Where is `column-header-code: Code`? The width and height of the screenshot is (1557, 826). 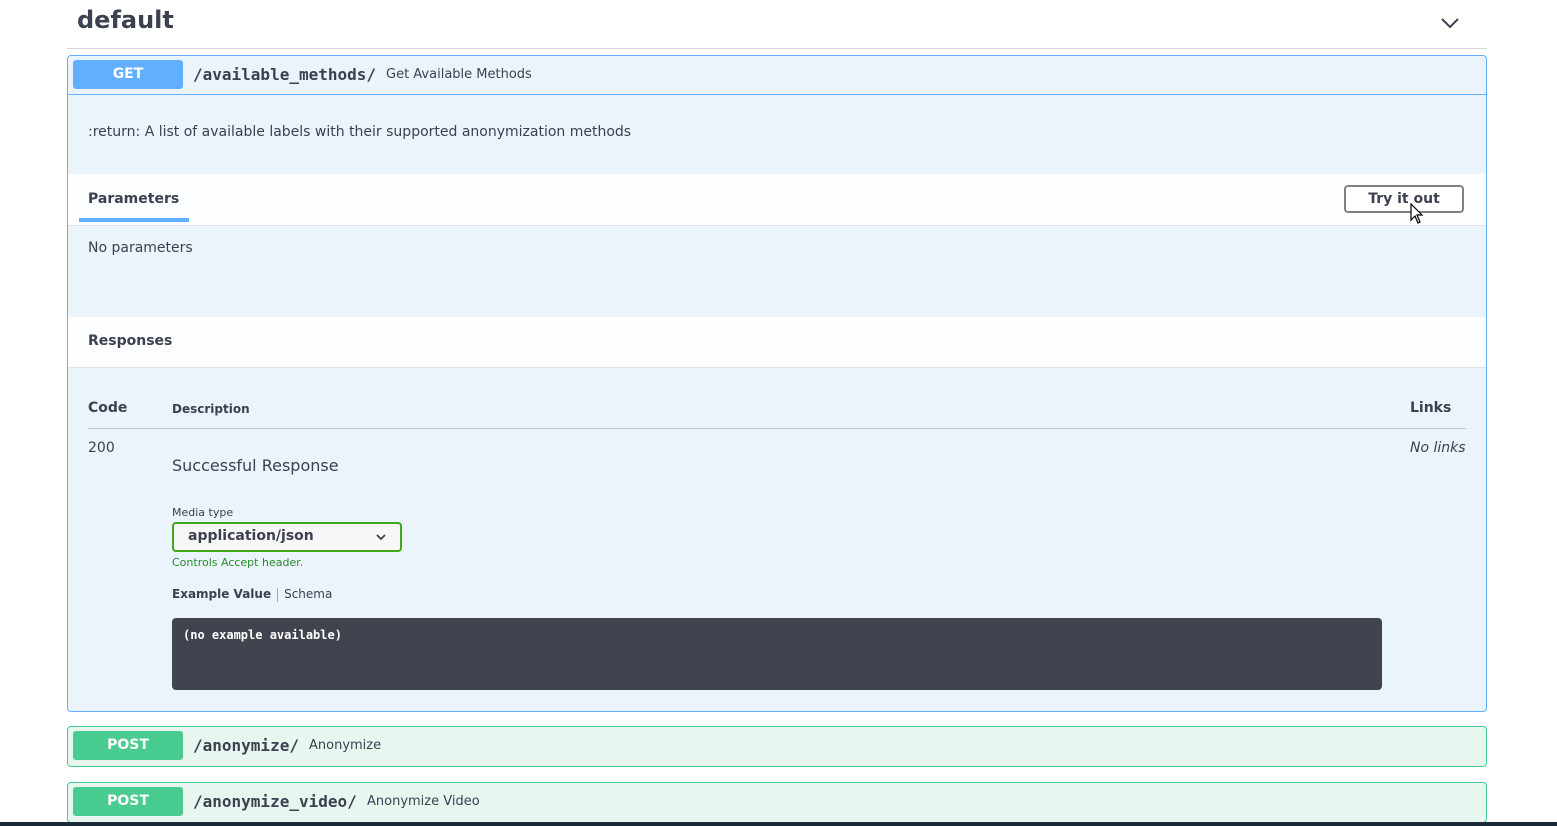 column-header-code: Code is located at coordinates (108, 408).